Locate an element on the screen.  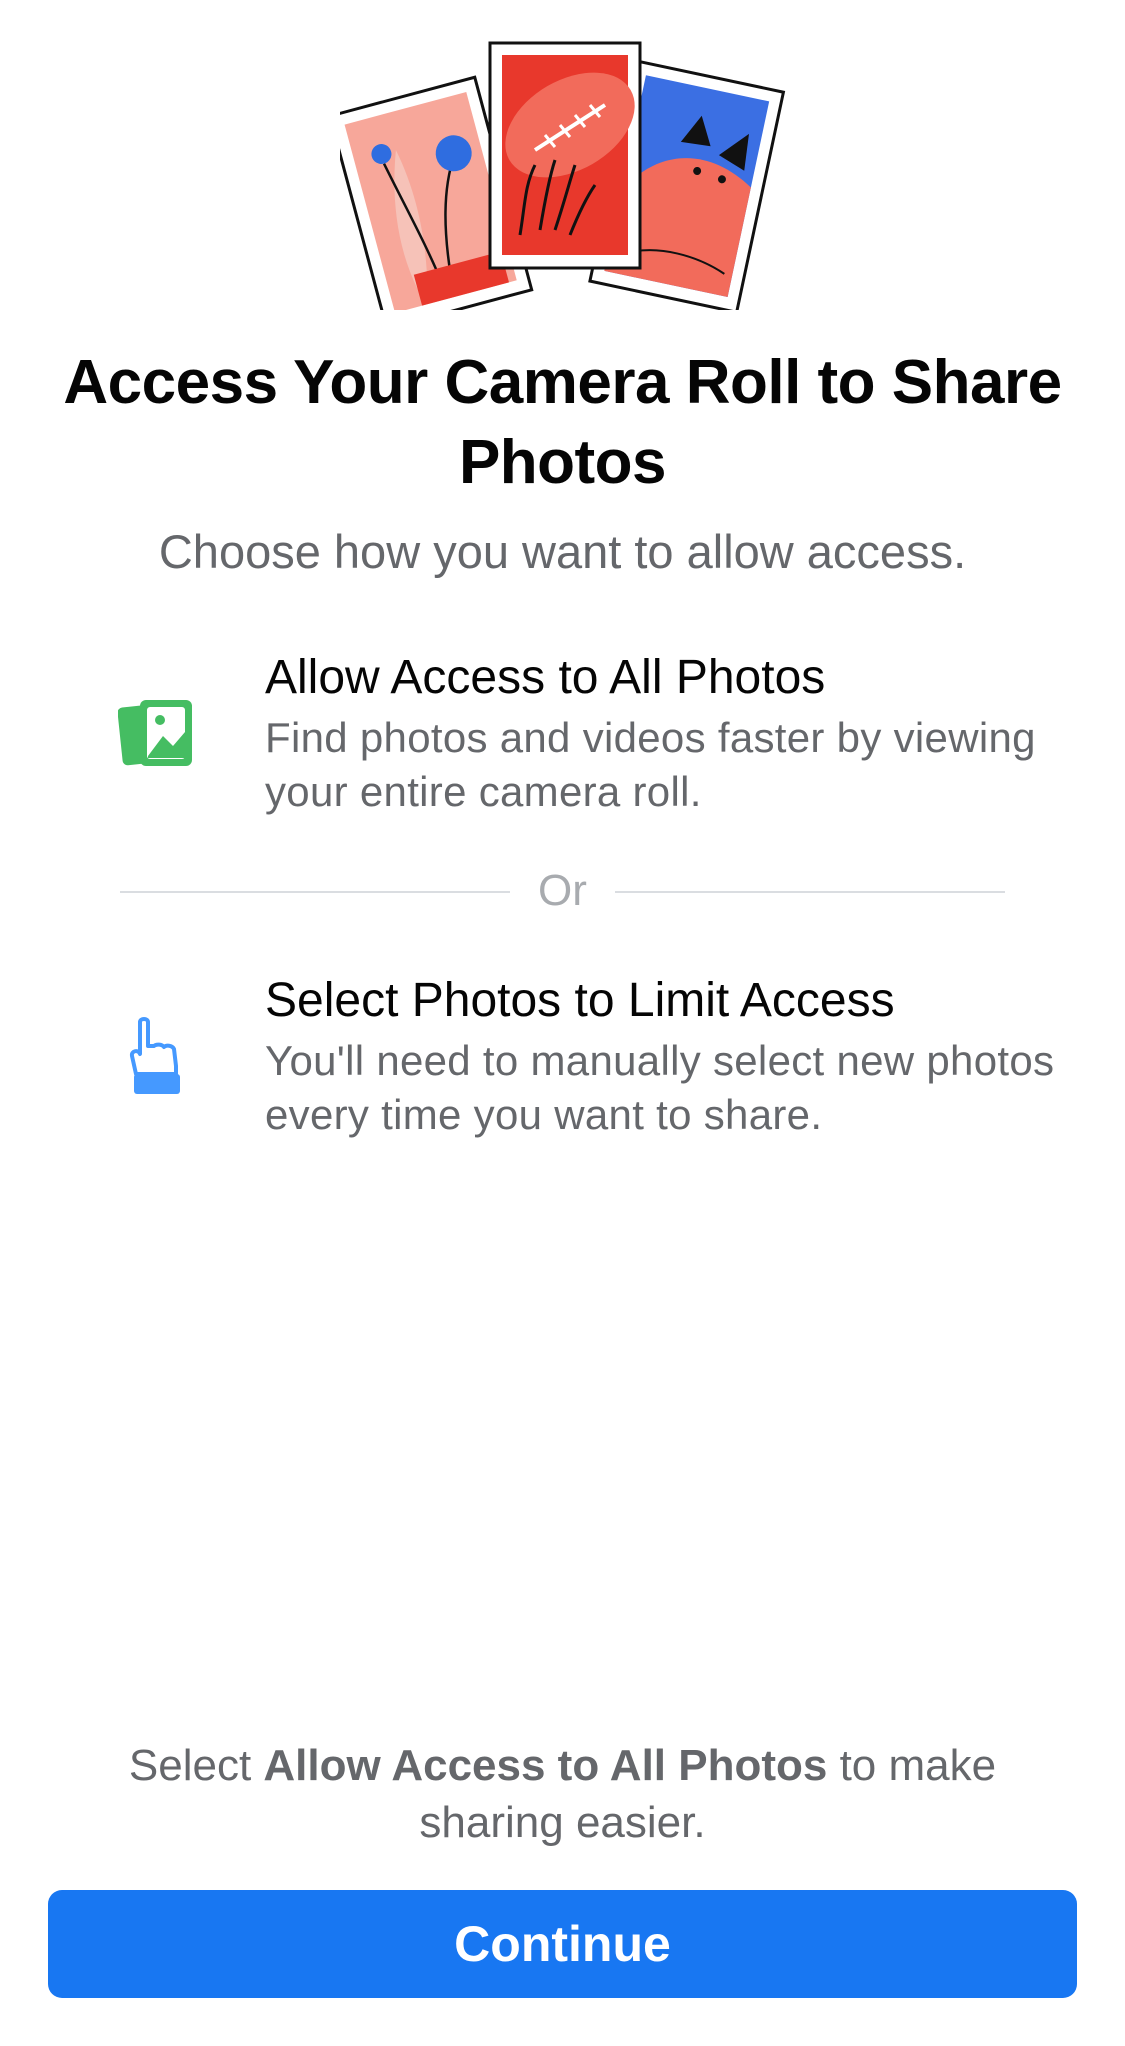
page-title: Access Your Camera Roll to Share Photos is located at coordinates (562, 422).